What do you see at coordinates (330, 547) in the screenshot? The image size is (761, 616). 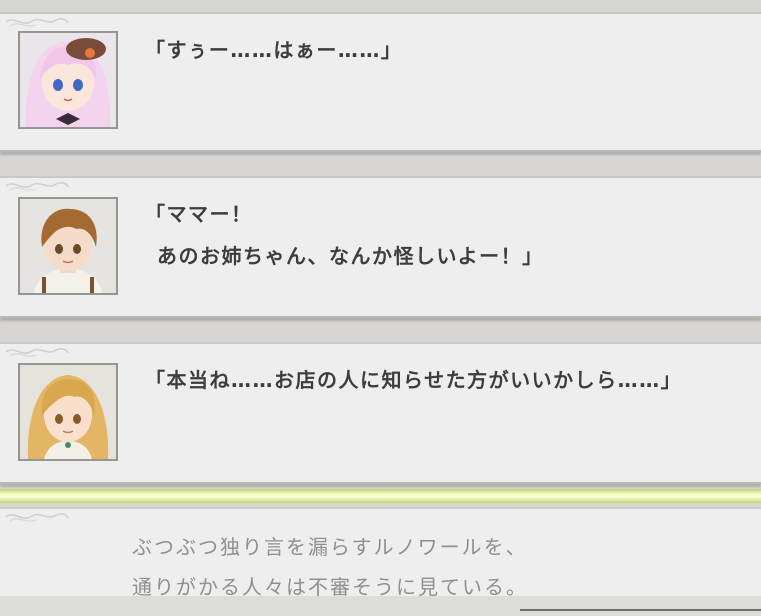 I see `narration-line: ぶつぶつ独り言を漏らすルノワールを、` at bounding box center [330, 547].